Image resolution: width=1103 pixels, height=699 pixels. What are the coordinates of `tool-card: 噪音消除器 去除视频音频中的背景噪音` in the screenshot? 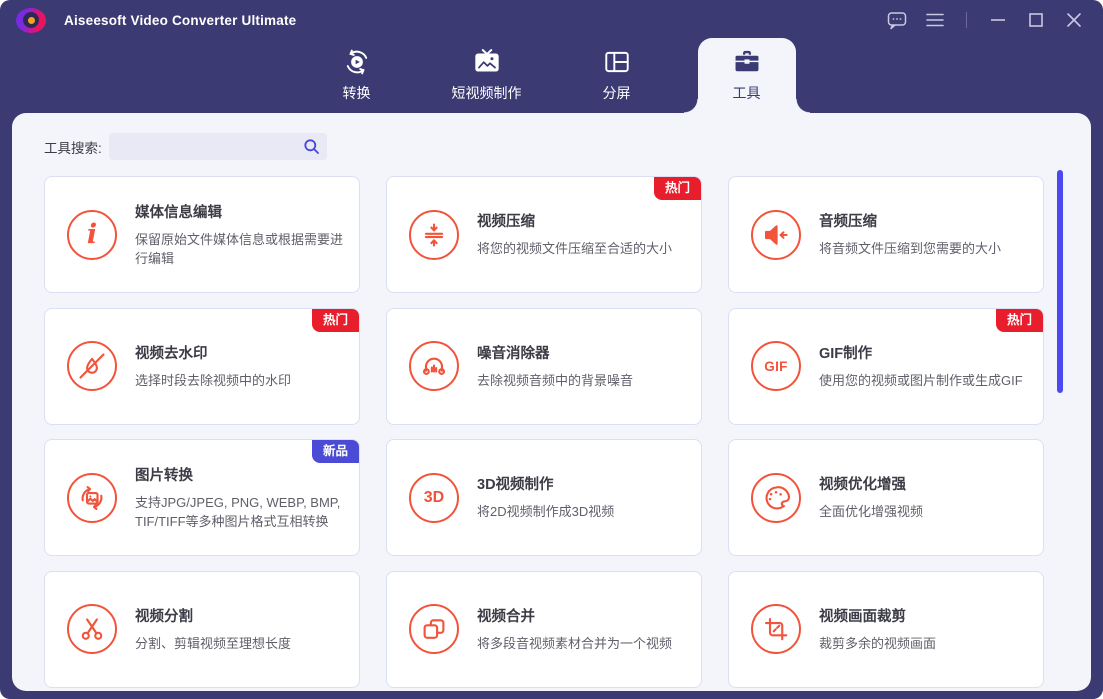 It's located at (544, 366).